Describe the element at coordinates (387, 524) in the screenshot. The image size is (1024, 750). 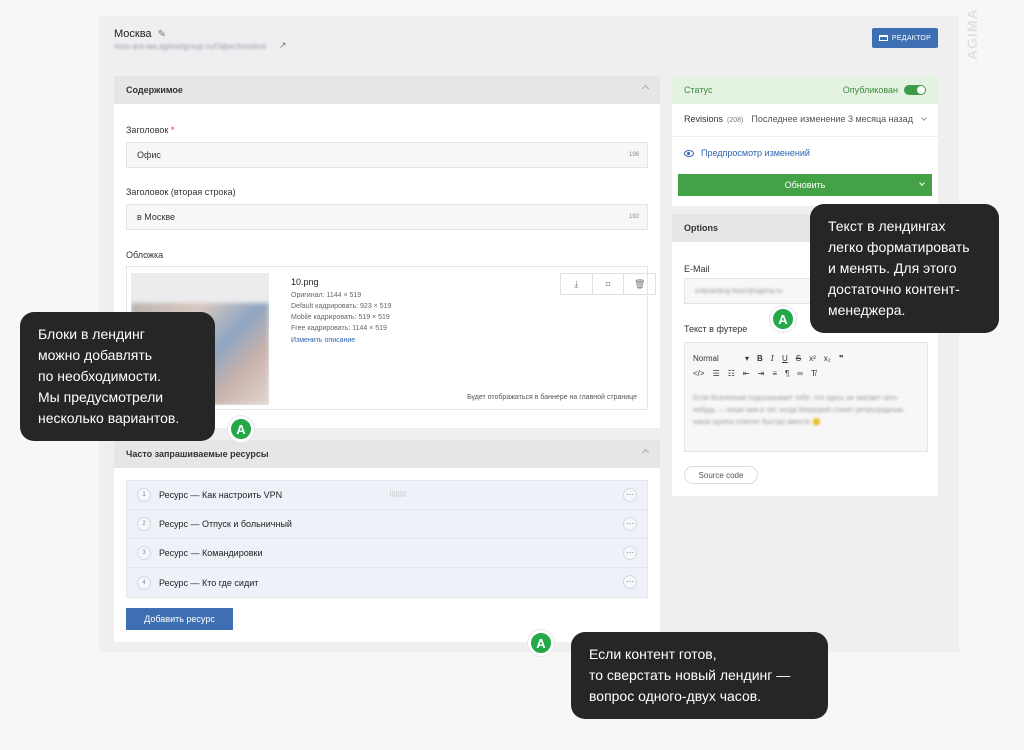
I see `list-item: 2 Ресурс — Отпуск и больничный ⋯` at that location.